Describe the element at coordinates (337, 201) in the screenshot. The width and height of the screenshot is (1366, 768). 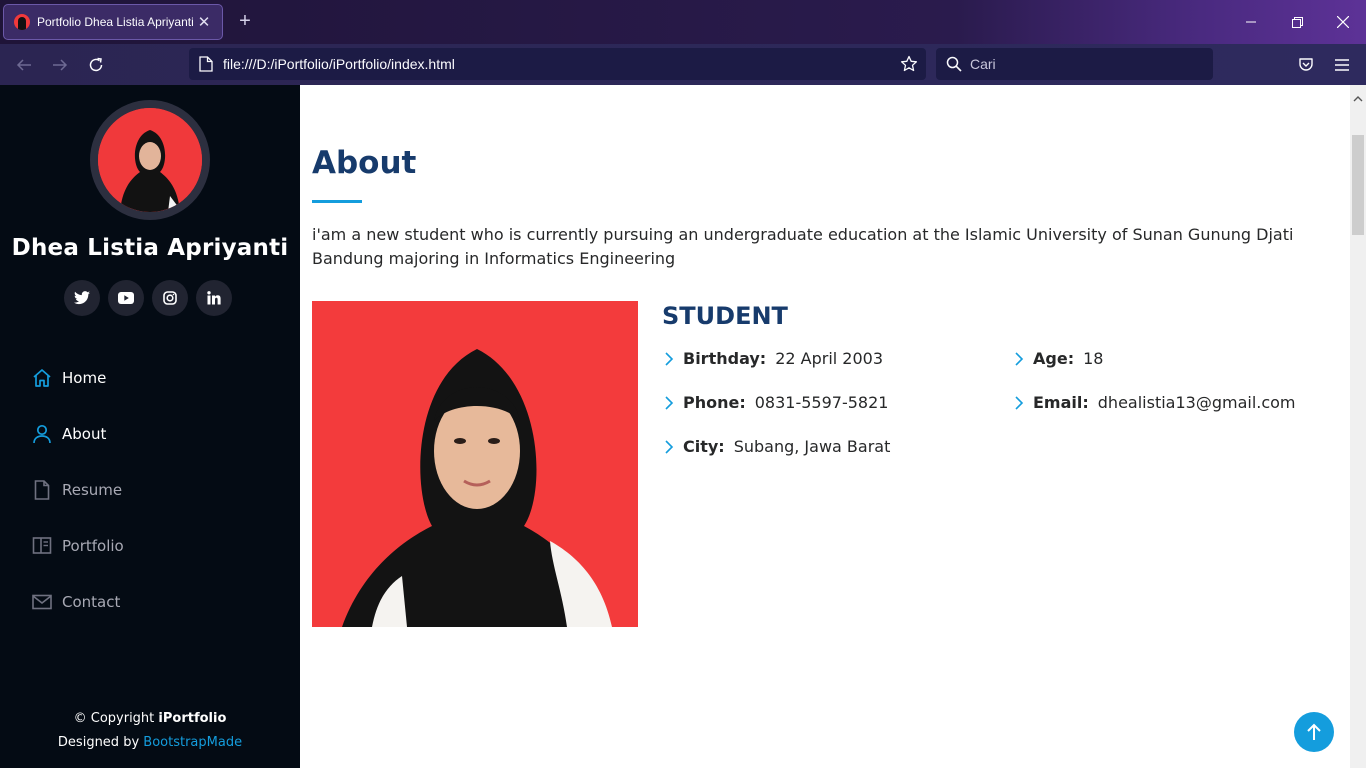
I see `title-underline` at that location.